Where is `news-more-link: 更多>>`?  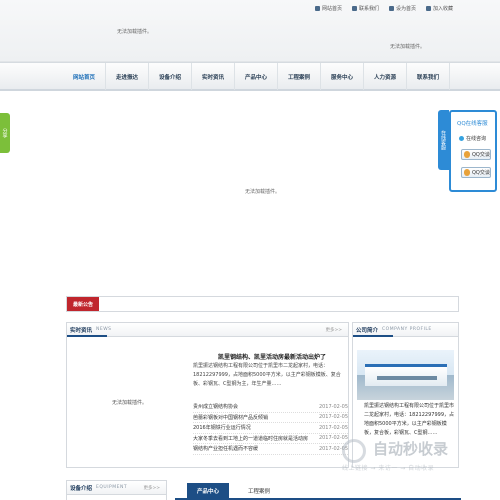 news-more-link: 更多>> is located at coordinates (333, 330).